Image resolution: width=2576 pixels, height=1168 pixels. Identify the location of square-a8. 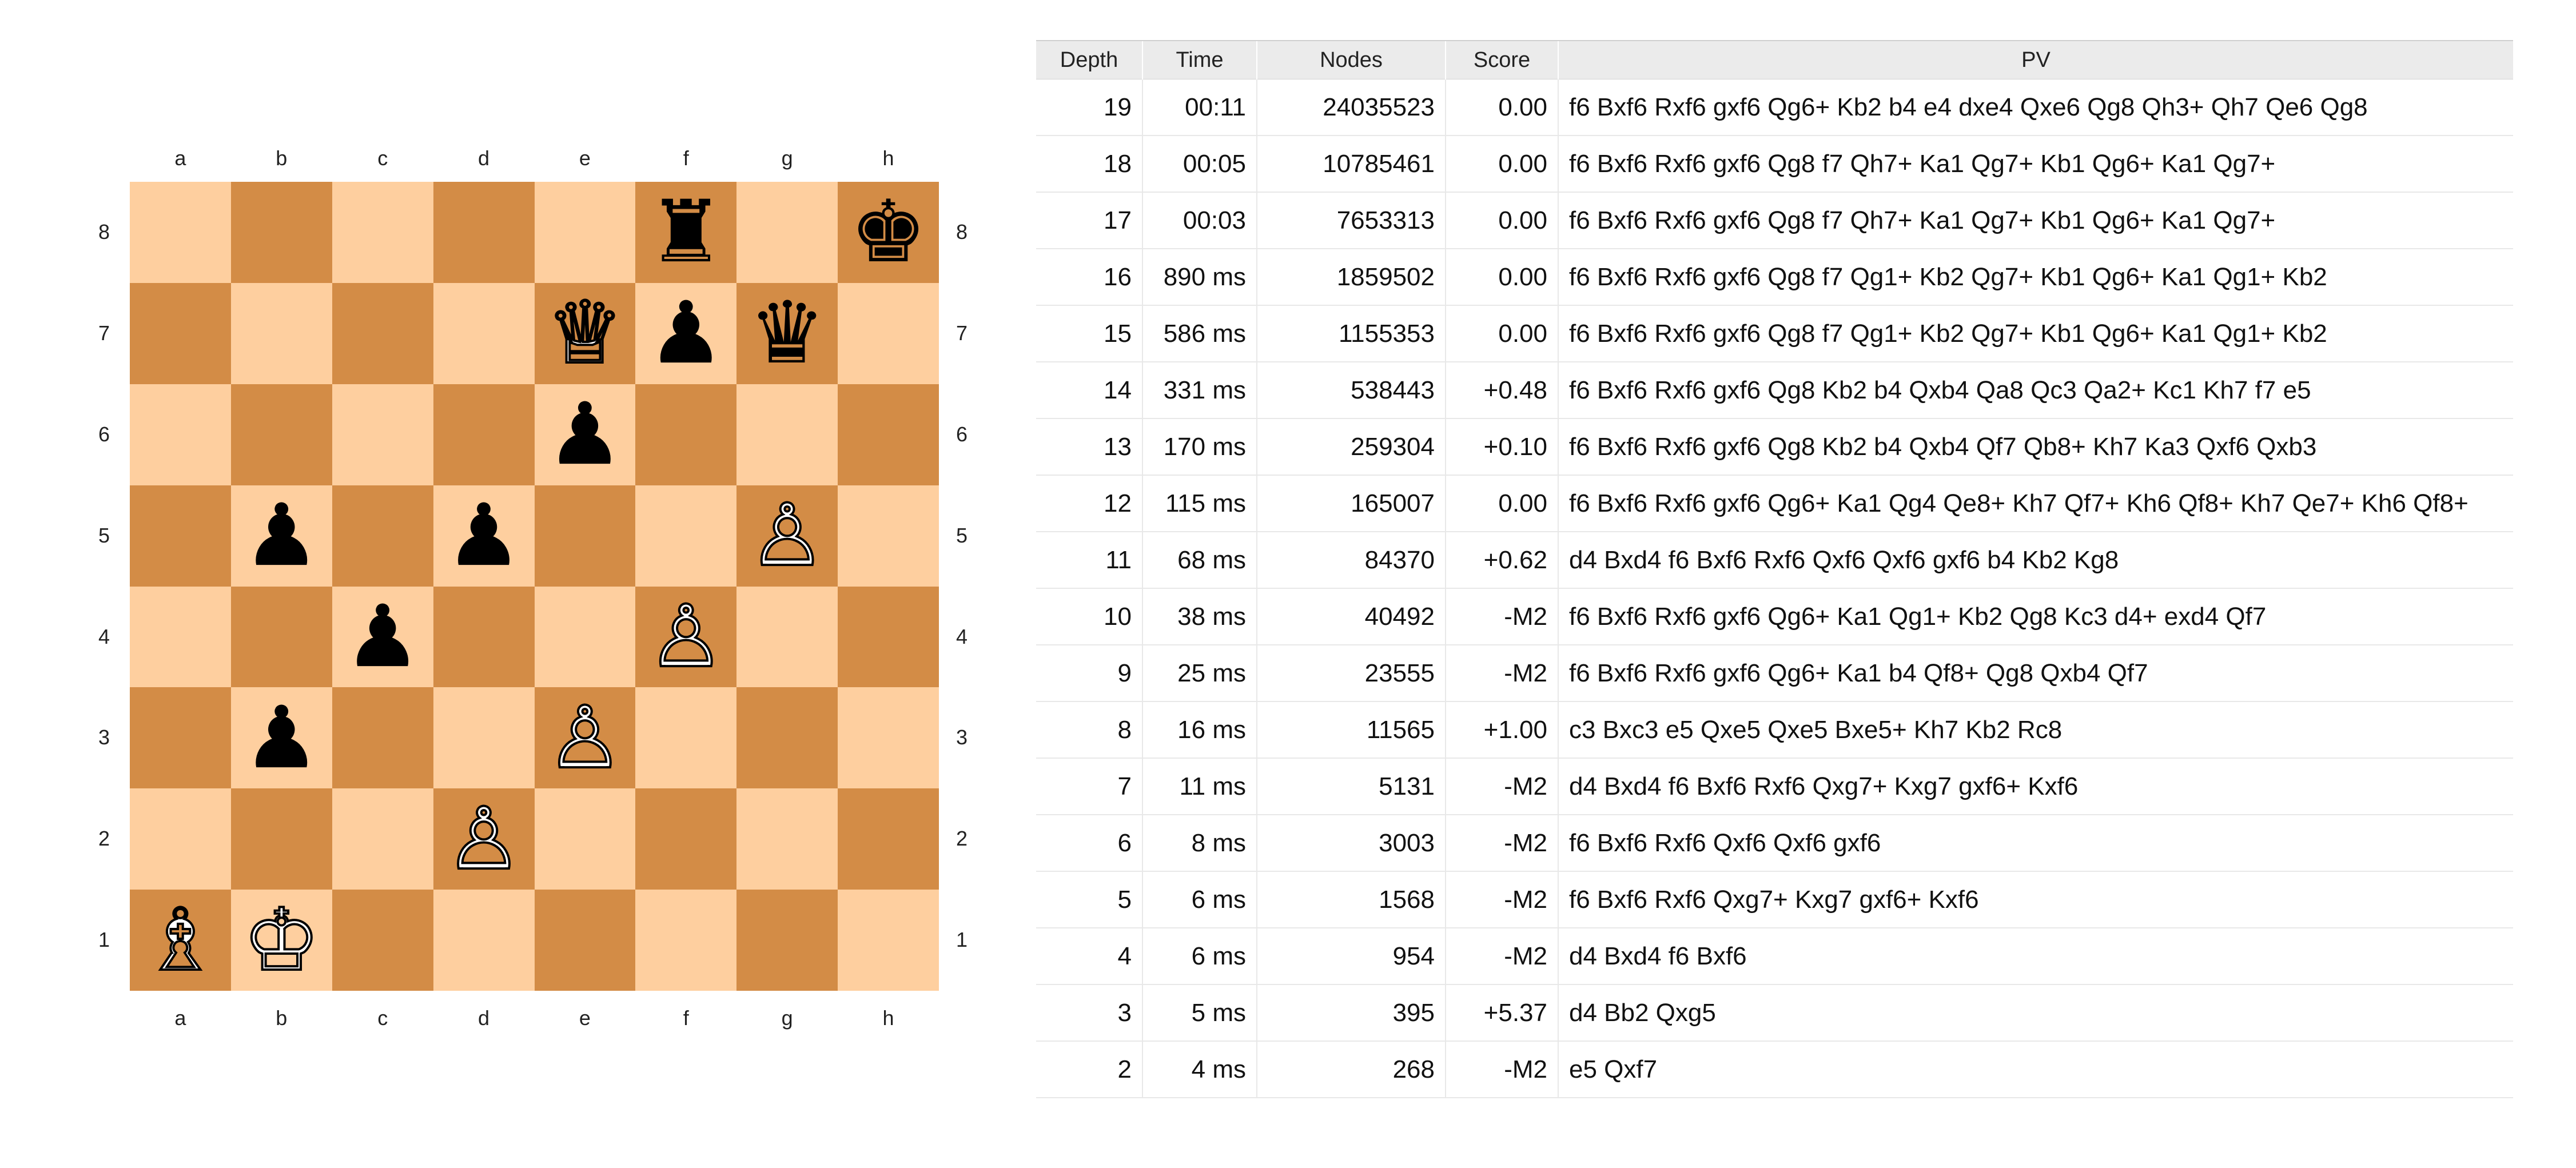
(180, 233).